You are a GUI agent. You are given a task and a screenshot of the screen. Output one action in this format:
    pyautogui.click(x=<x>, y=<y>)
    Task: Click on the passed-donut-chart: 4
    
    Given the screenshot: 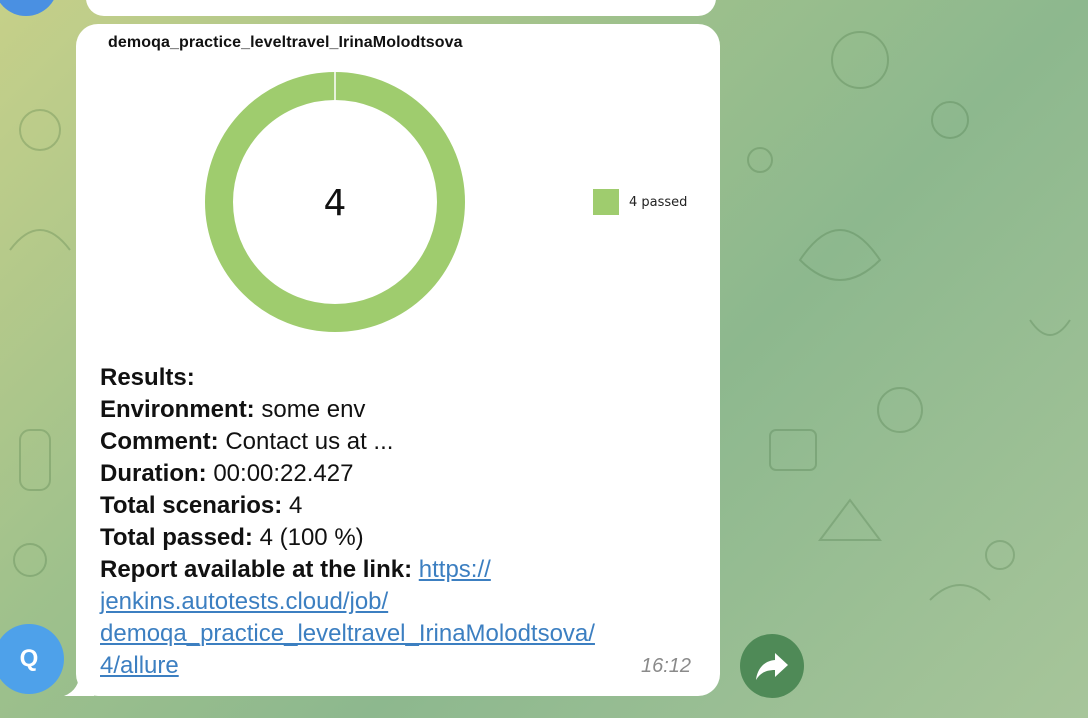 What is the action you would take?
    pyautogui.click(x=335, y=201)
    